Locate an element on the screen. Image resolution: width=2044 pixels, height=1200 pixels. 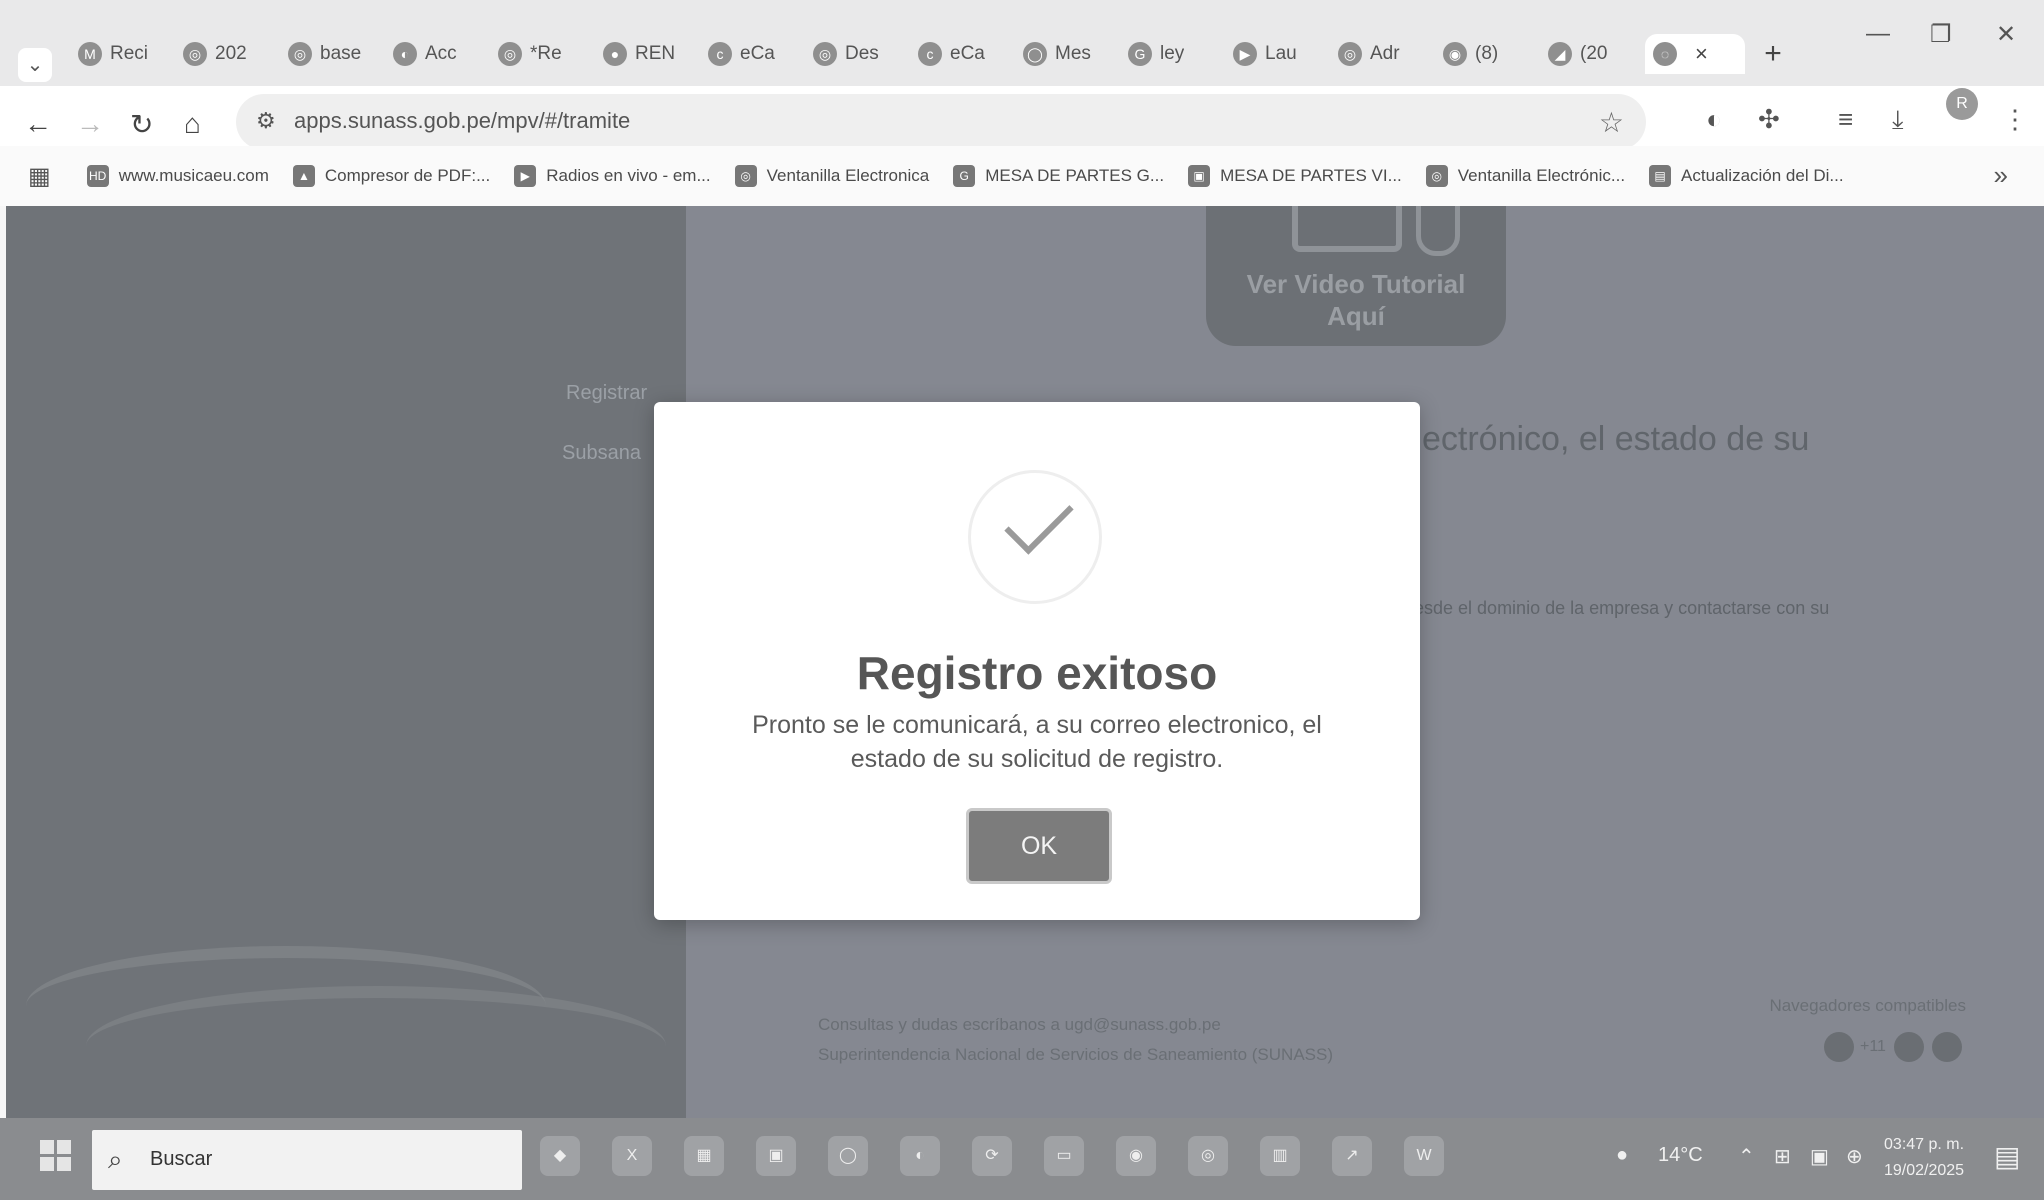
forward-icon: → is located at coordinates (90, 124).